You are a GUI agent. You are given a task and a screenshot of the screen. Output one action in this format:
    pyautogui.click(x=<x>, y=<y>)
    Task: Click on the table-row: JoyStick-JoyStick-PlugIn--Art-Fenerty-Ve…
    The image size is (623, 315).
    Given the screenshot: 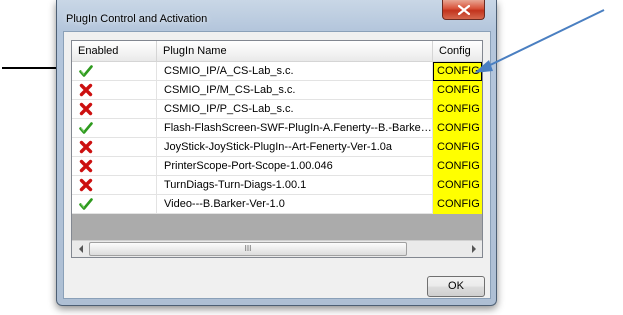 What is the action you would take?
    pyautogui.click(x=277, y=147)
    